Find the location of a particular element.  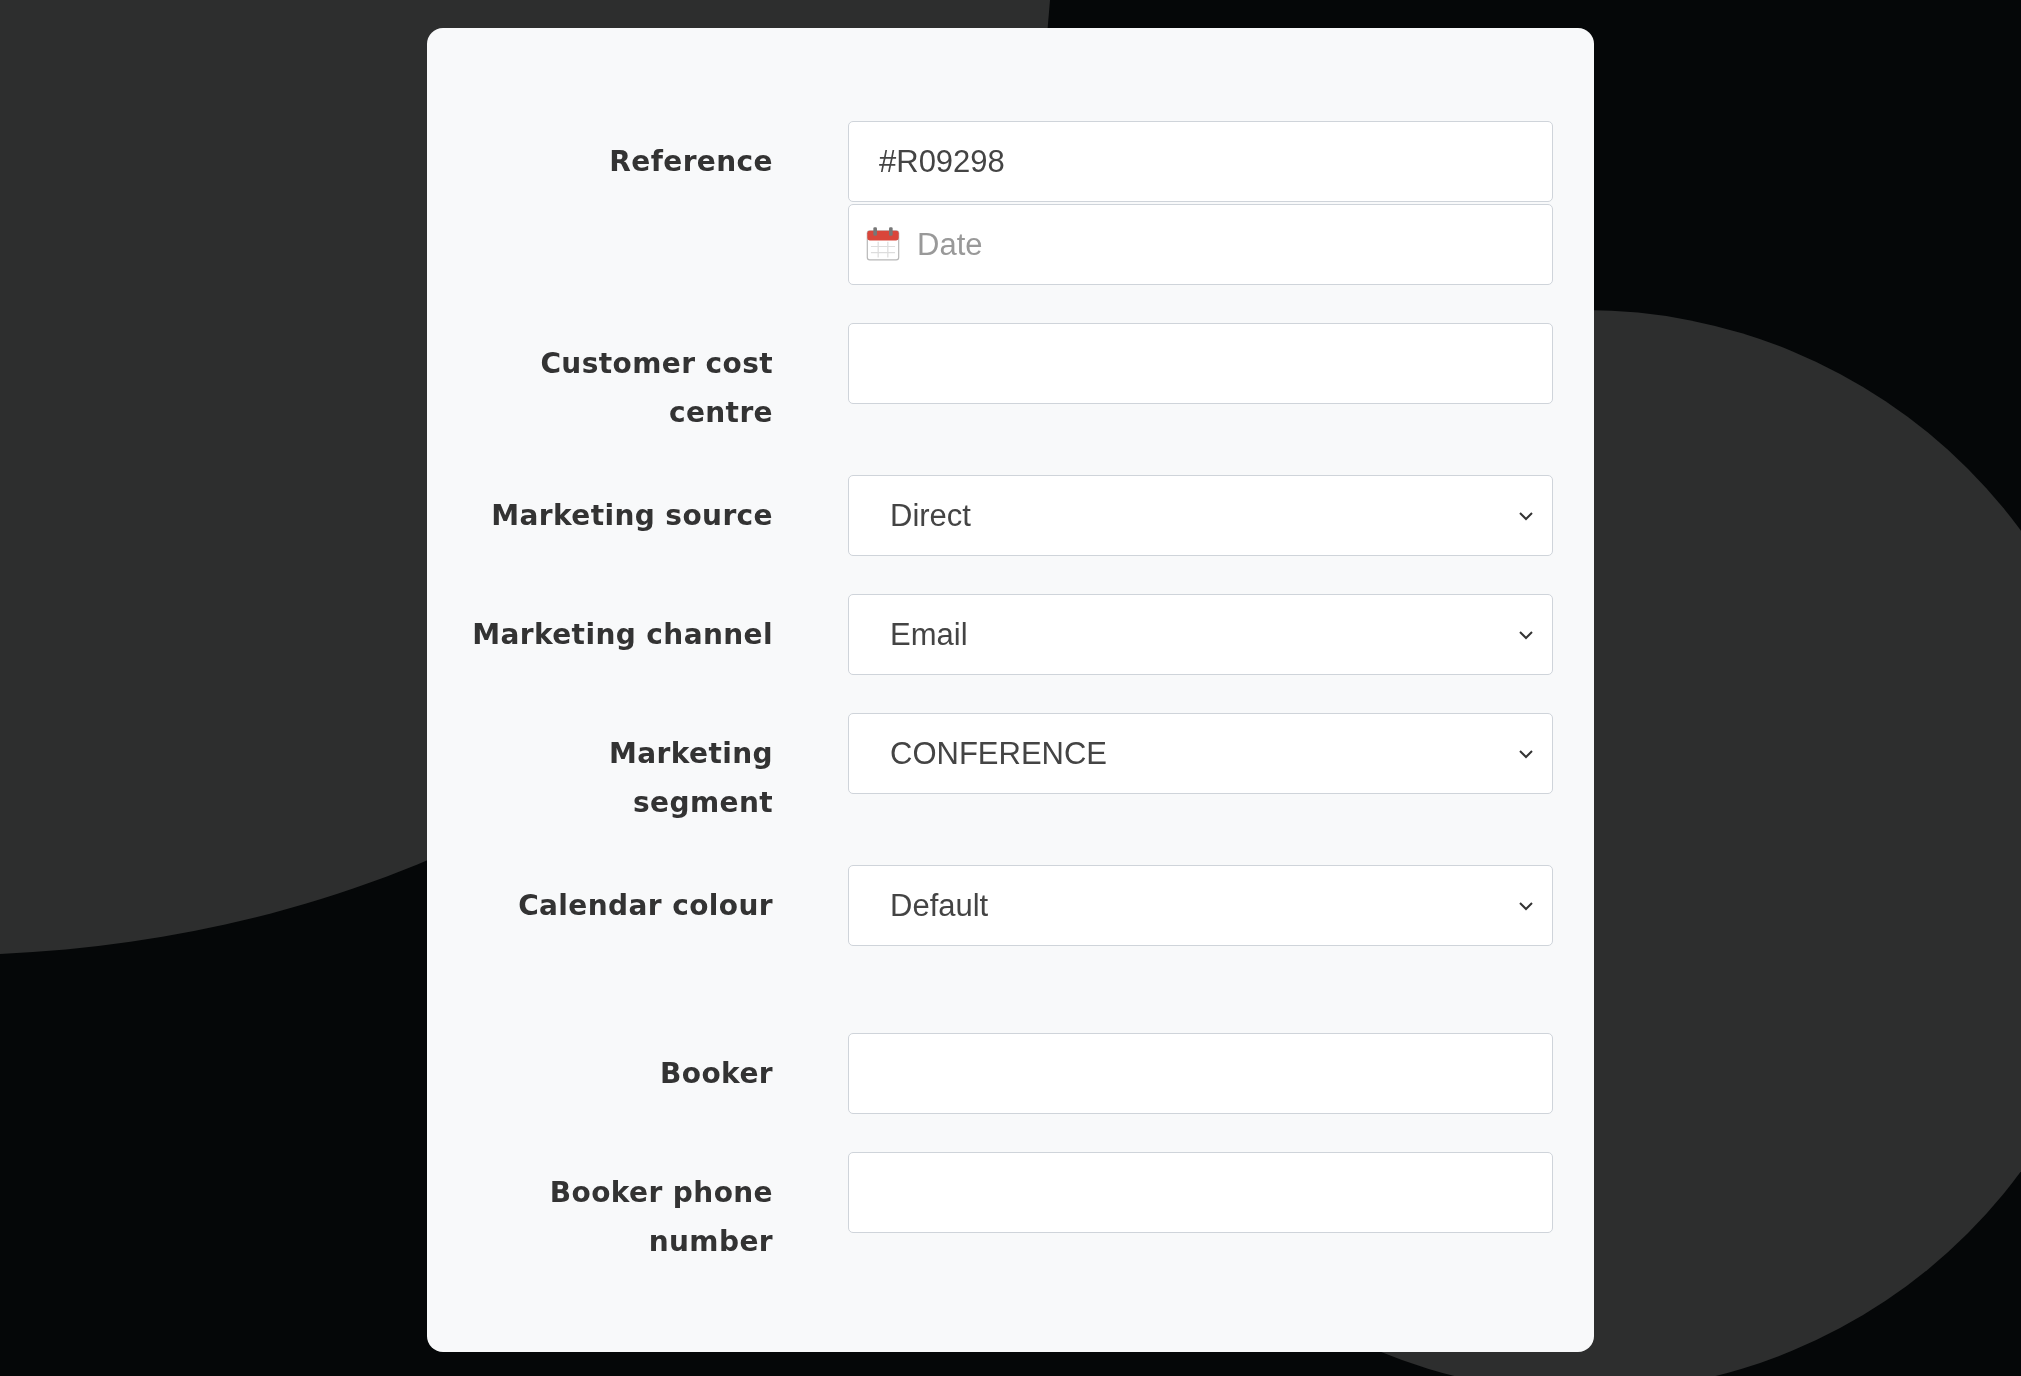

dropdown: Default is located at coordinates (1200, 905).